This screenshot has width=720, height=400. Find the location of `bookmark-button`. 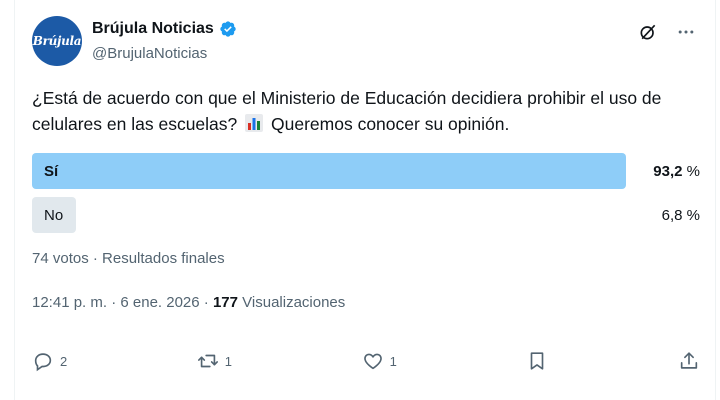

bookmark-button is located at coordinates (537, 361).